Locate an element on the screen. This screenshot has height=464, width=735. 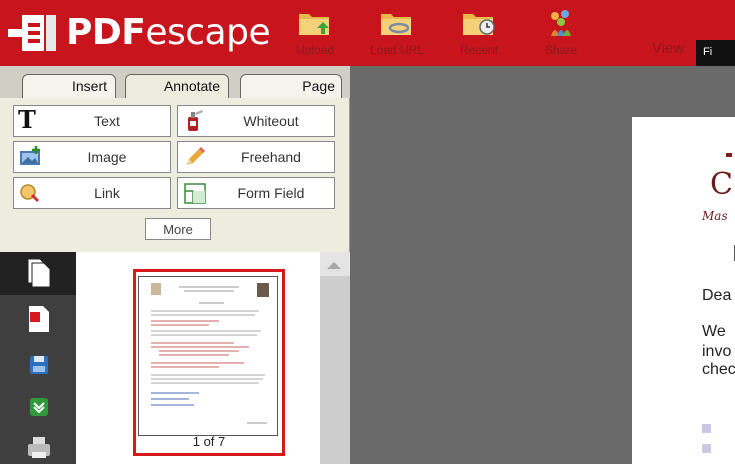
crest-mark is located at coordinates (729, 155).